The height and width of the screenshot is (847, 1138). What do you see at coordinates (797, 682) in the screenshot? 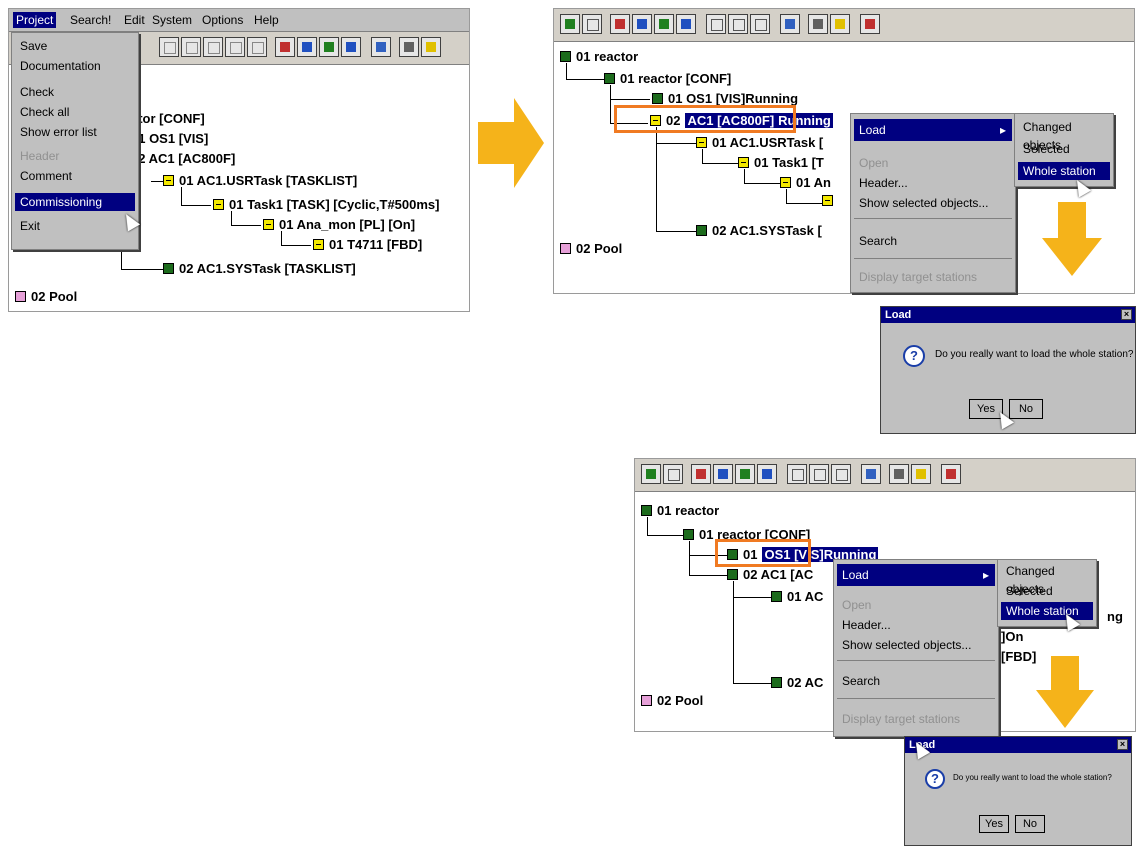
I see `tree-node-systask: 02 AC` at bounding box center [797, 682].